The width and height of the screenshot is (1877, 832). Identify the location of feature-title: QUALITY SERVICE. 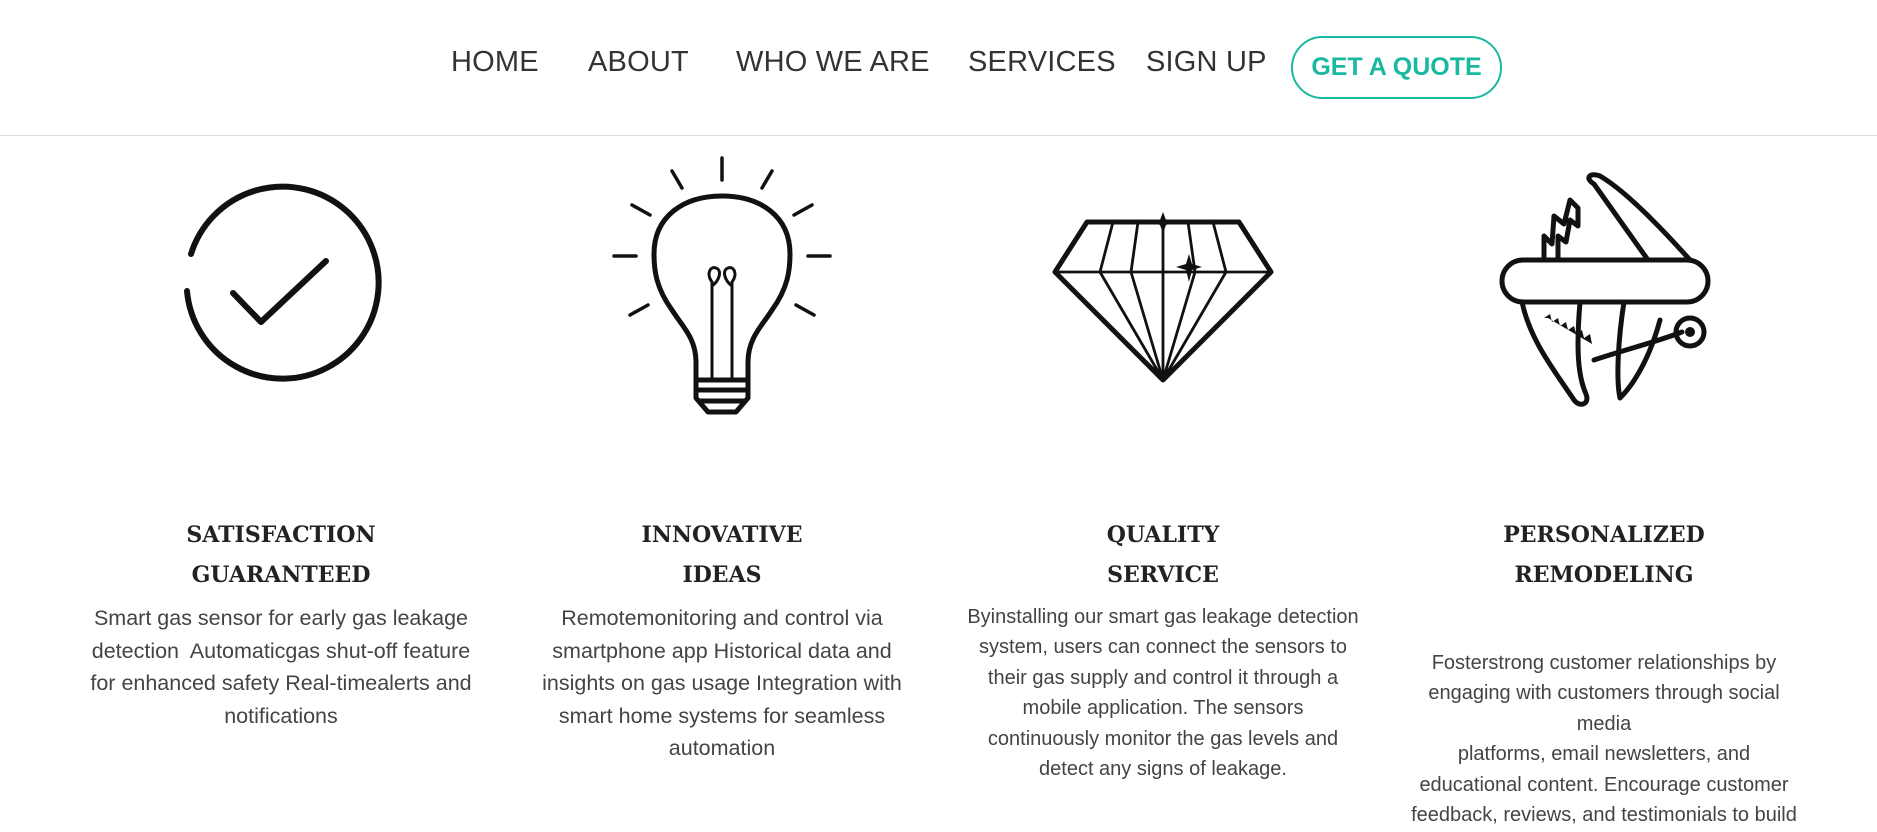
(1163, 555).